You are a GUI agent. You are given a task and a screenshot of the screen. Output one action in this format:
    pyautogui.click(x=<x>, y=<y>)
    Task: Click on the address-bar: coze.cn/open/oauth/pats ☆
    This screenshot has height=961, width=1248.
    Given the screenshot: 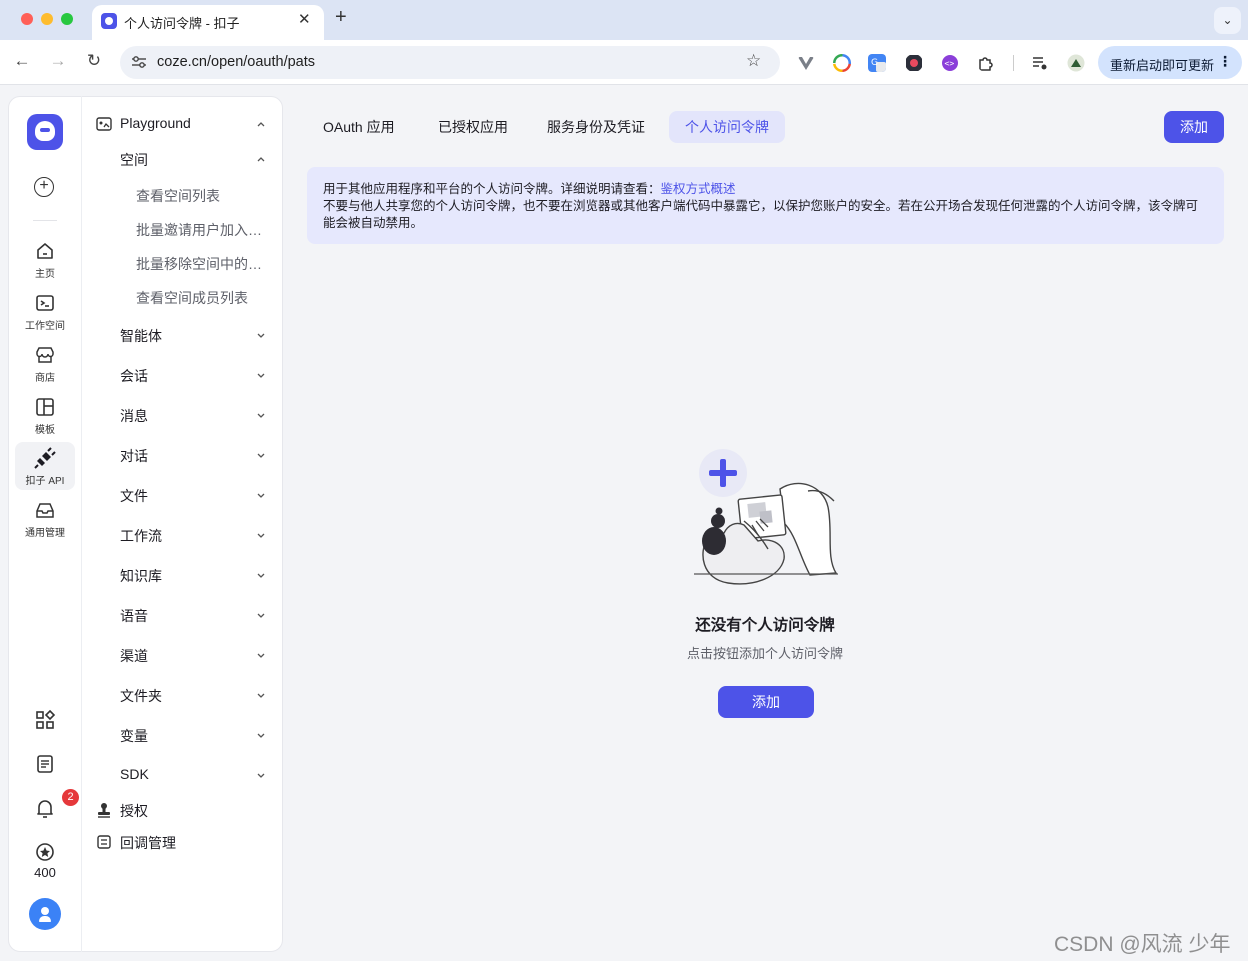 What is the action you would take?
    pyautogui.click(x=450, y=62)
    